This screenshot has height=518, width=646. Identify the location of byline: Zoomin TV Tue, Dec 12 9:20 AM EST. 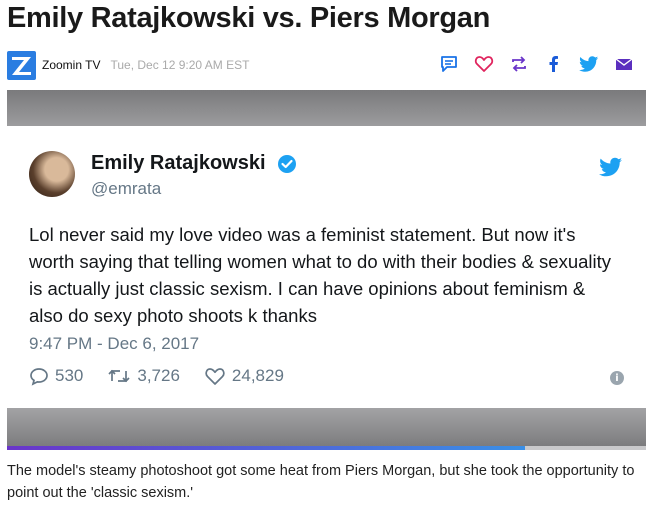
(324, 65).